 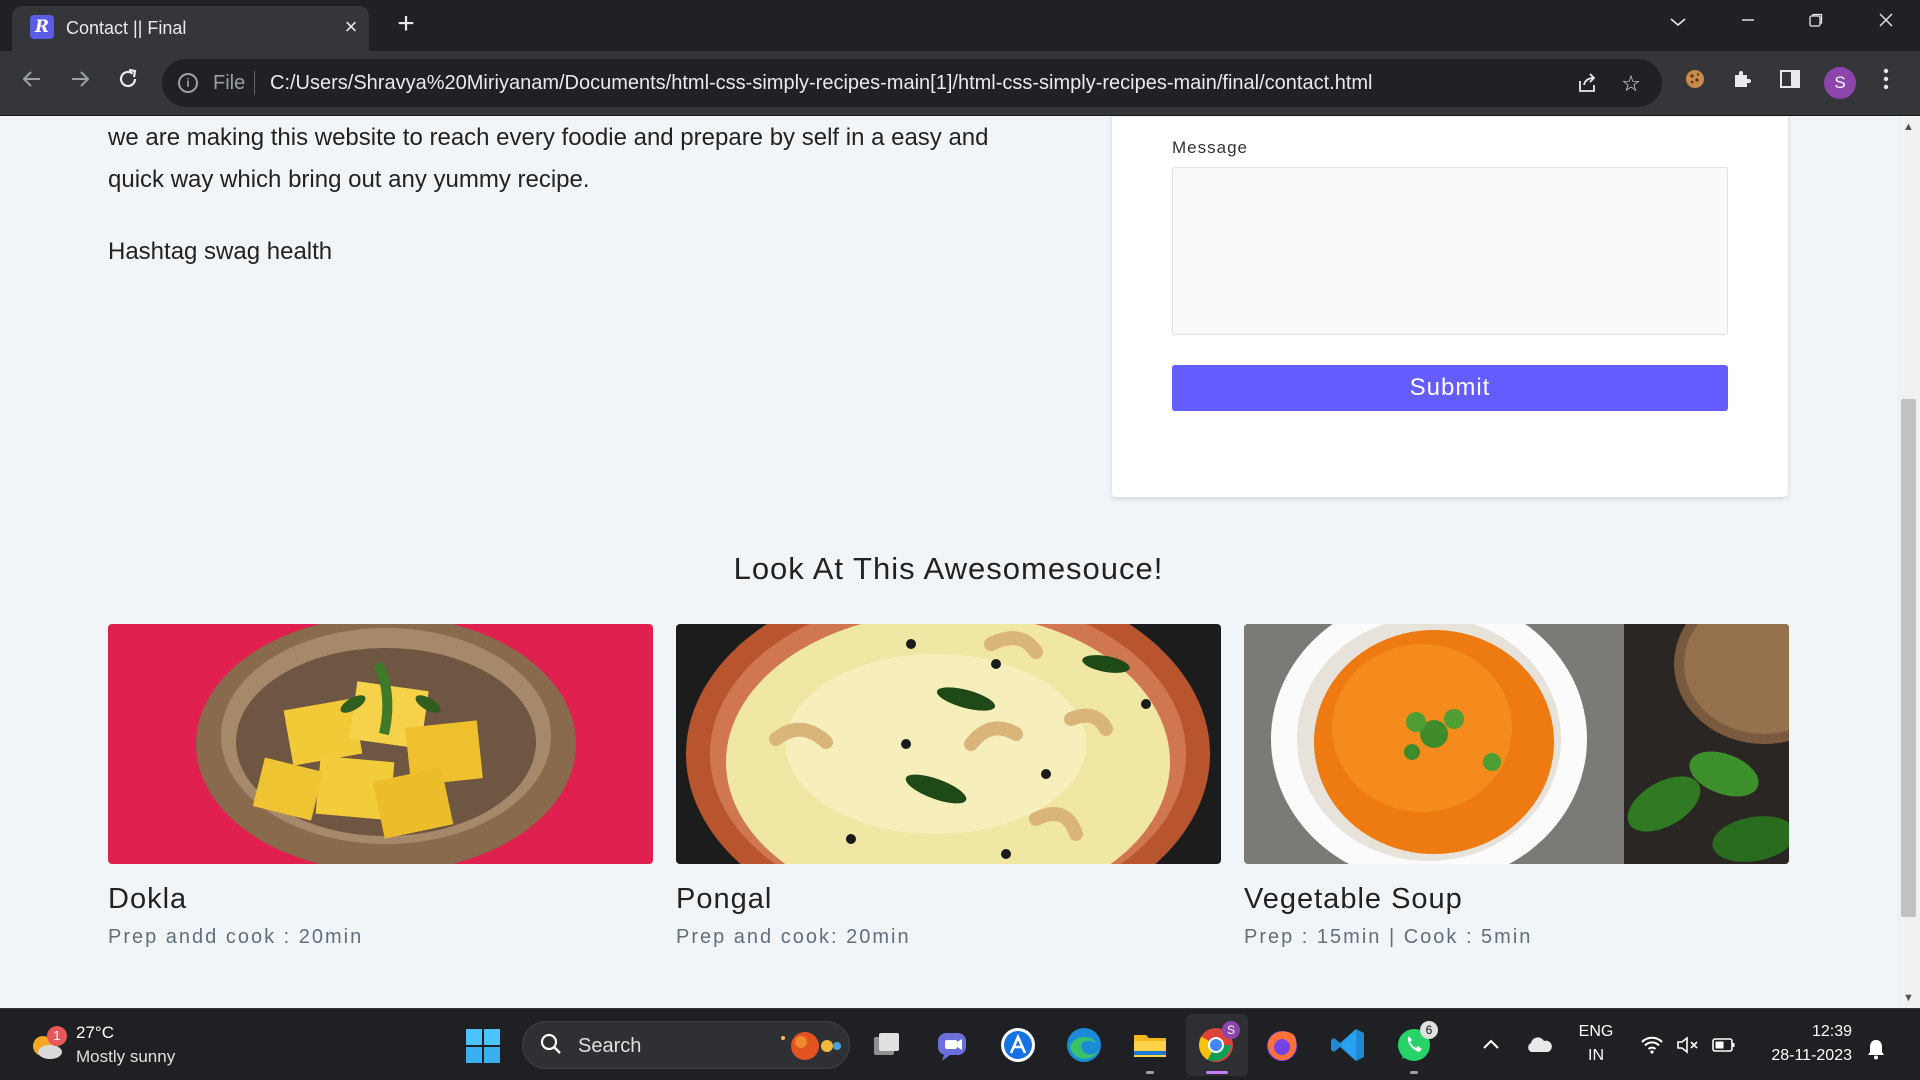 What do you see at coordinates (1876, 1049) in the screenshot?
I see `notification-bell-icon` at bounding box center [1876, 1049].